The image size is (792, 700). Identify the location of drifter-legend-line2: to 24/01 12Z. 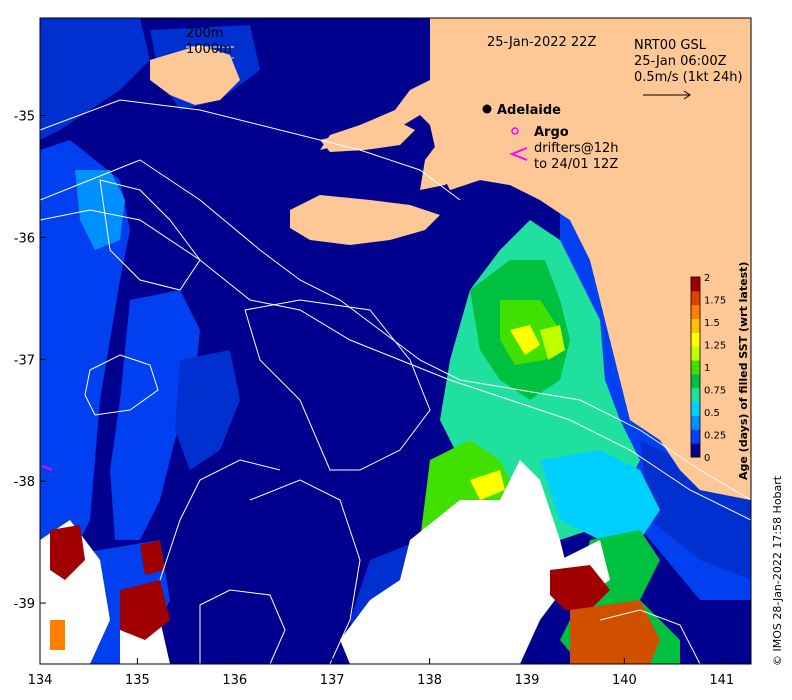
(576, 164).